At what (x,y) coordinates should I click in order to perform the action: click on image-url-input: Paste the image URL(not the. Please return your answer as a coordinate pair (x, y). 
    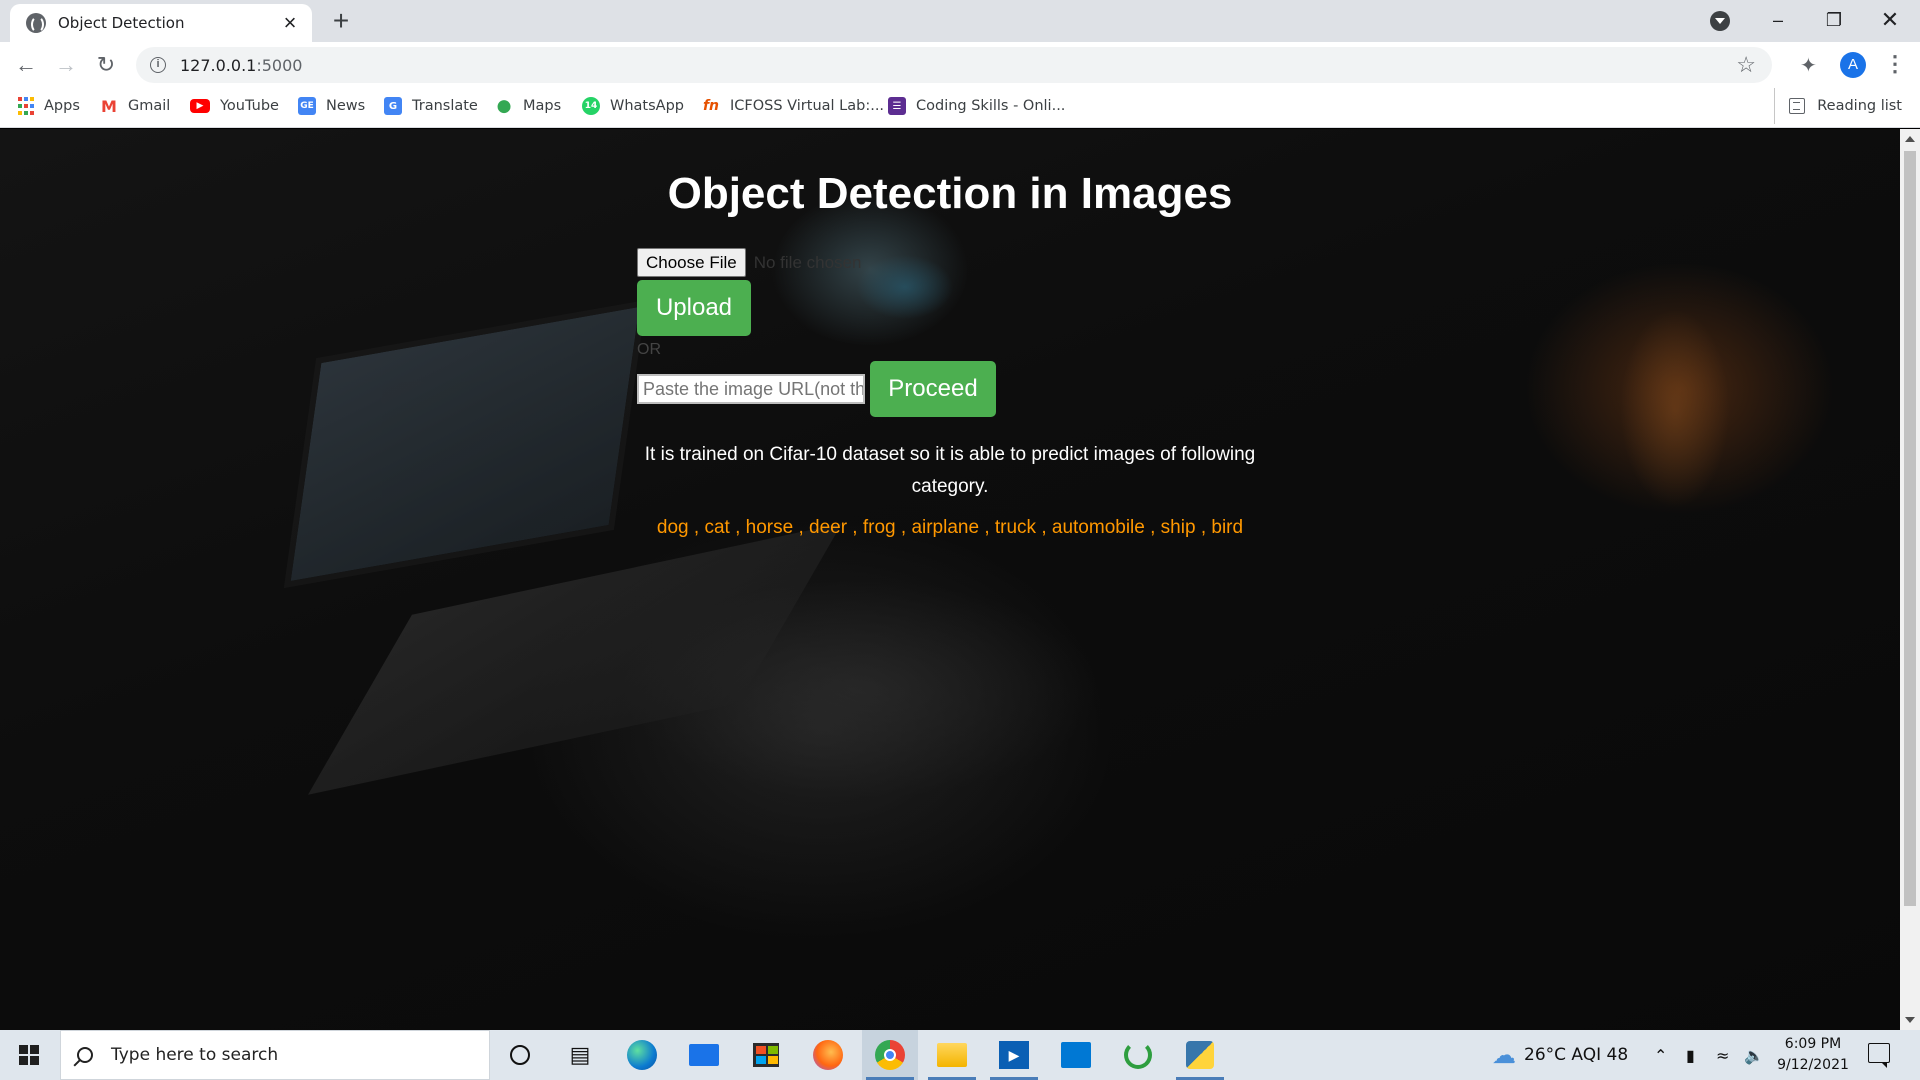
    Looking at the image, I should click on (751, 389).